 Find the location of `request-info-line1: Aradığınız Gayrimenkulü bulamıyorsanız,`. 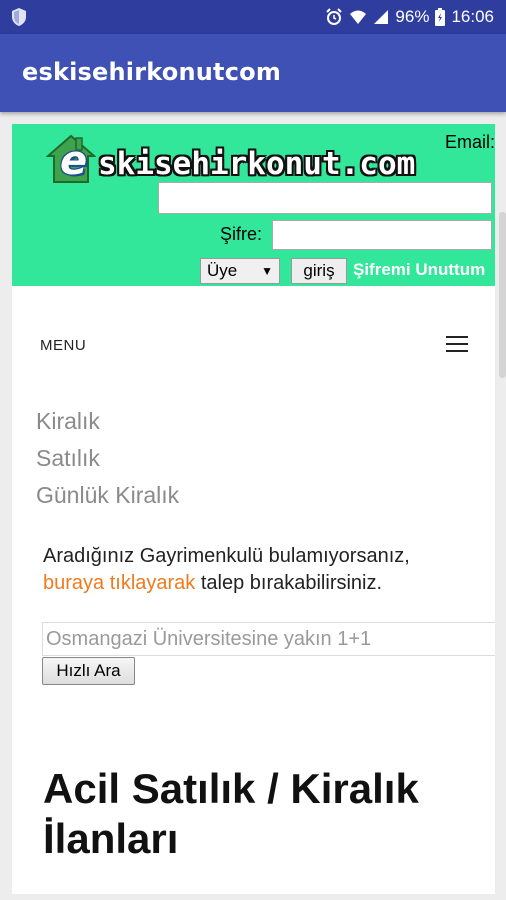

request-info-line1: Aradığınız Gayrimenkulü bulamıyorsanız, is located at coordinates (226, 556).